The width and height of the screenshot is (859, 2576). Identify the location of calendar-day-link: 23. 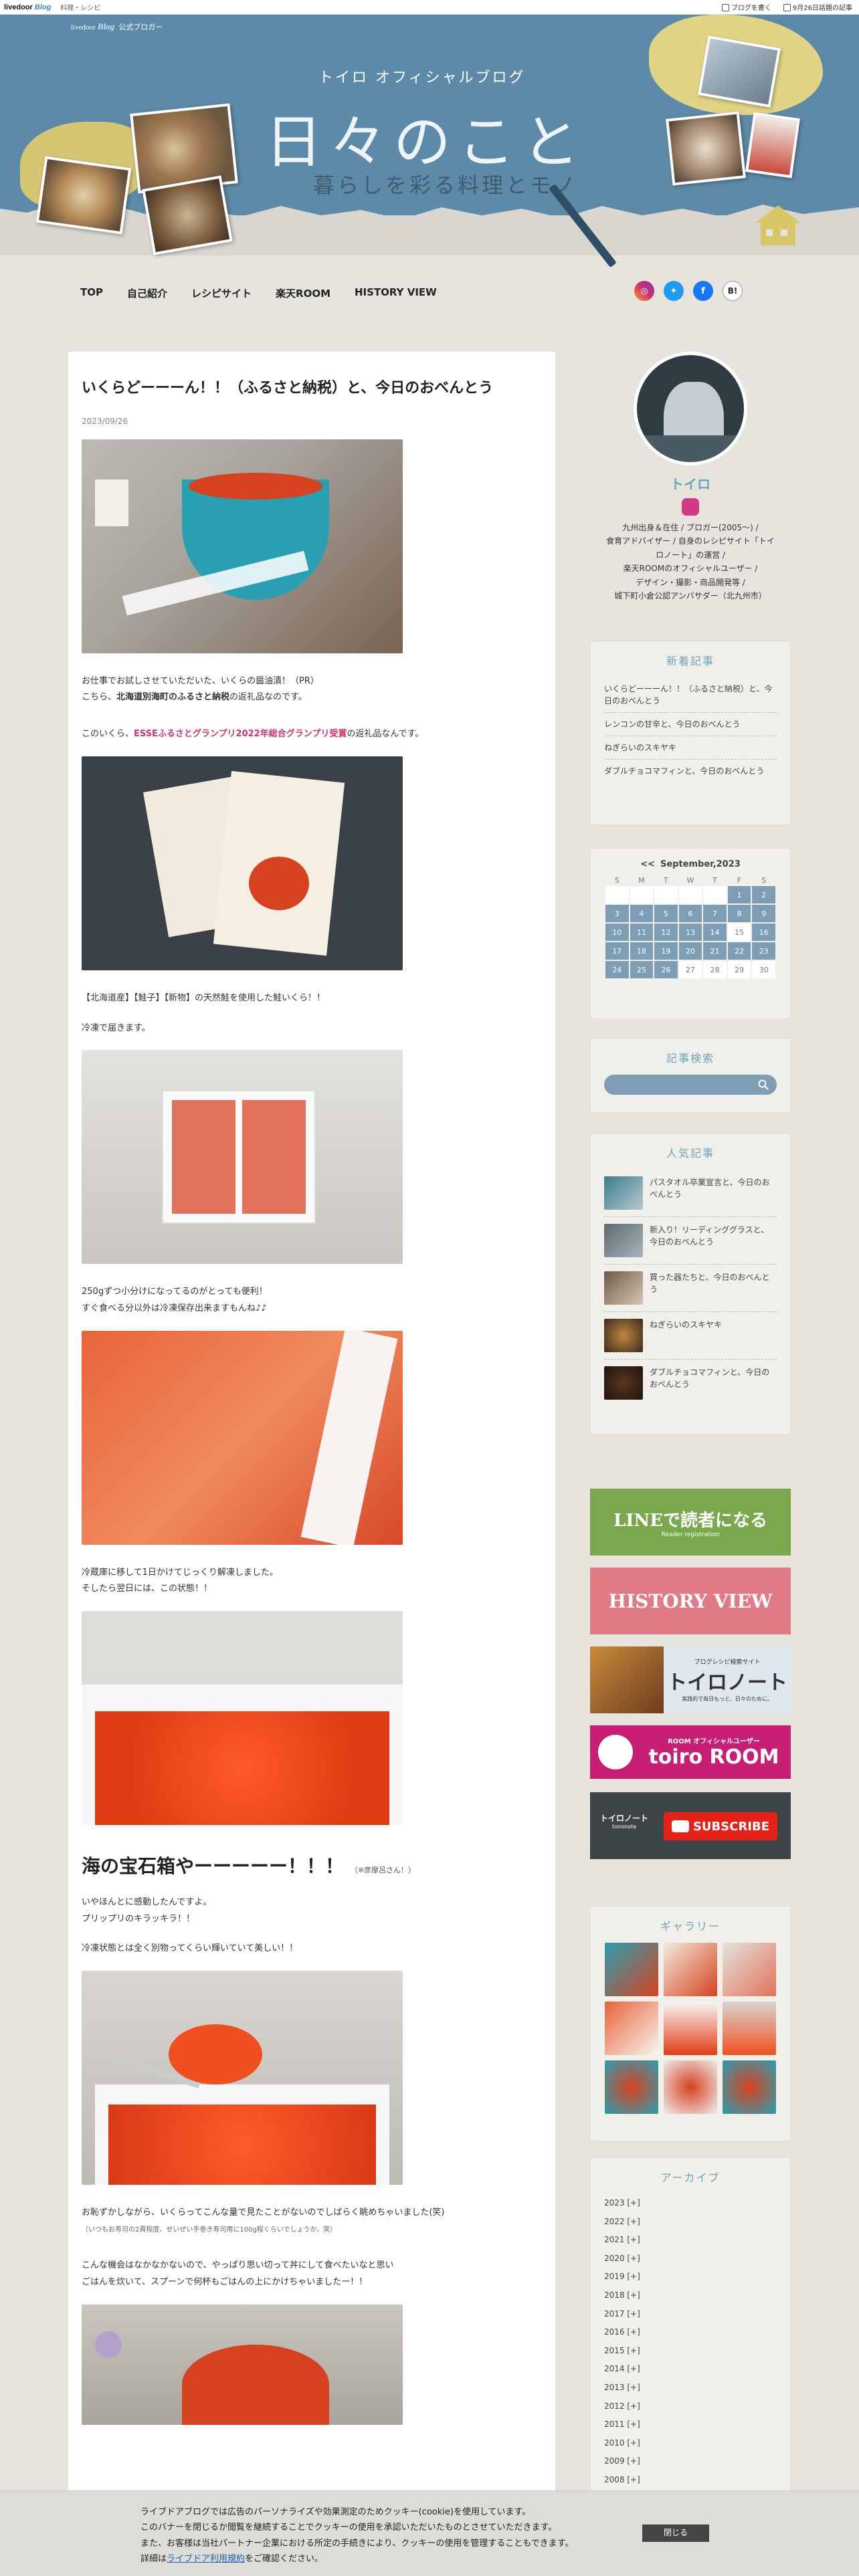
(764, 951).